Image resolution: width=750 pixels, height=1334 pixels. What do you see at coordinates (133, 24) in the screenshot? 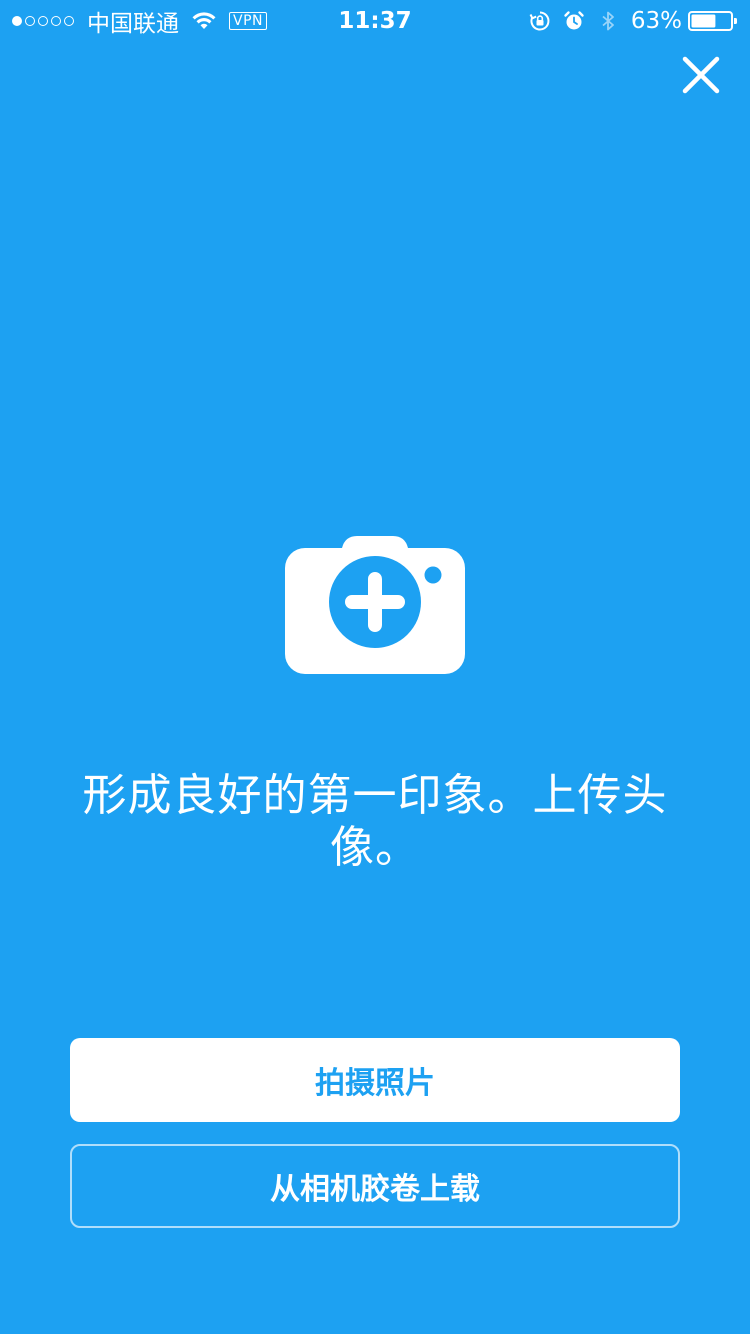
I see `carrier-name: 中国联通` at bounding box center [133, 24].